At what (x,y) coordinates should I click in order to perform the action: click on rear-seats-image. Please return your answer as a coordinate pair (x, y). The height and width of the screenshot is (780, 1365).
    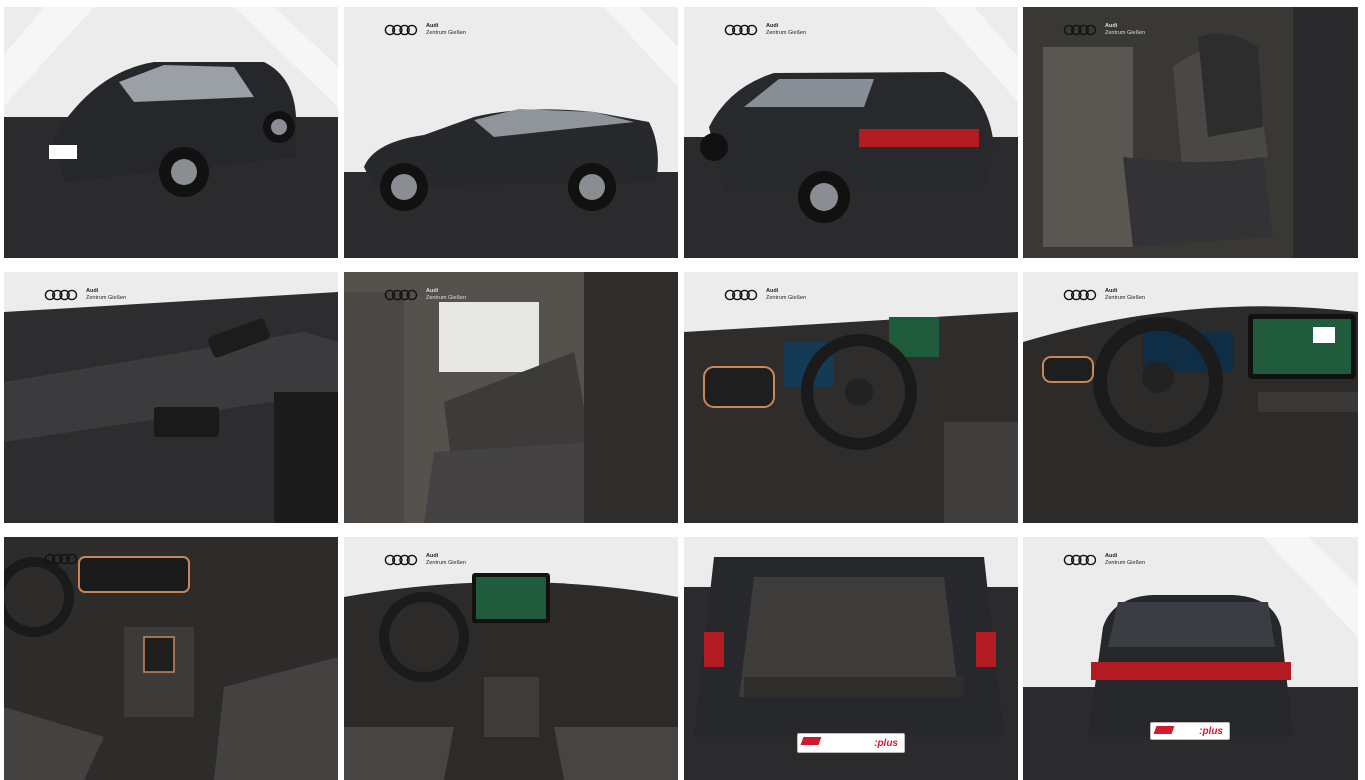
    Looking at the image, I should click on (511, 397).